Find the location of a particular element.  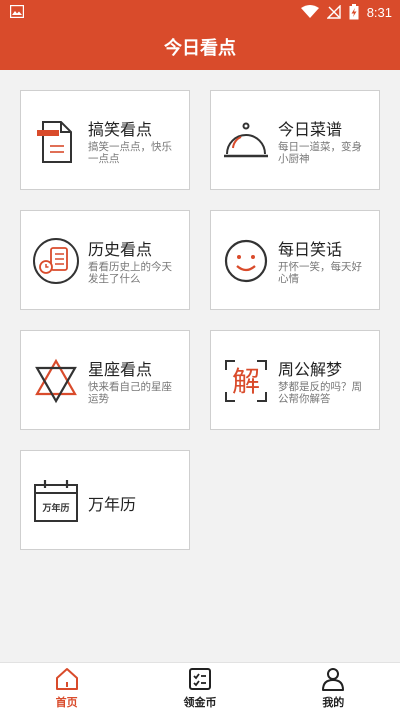

card-title: 星座看点 is located at coordinates (120, 369).